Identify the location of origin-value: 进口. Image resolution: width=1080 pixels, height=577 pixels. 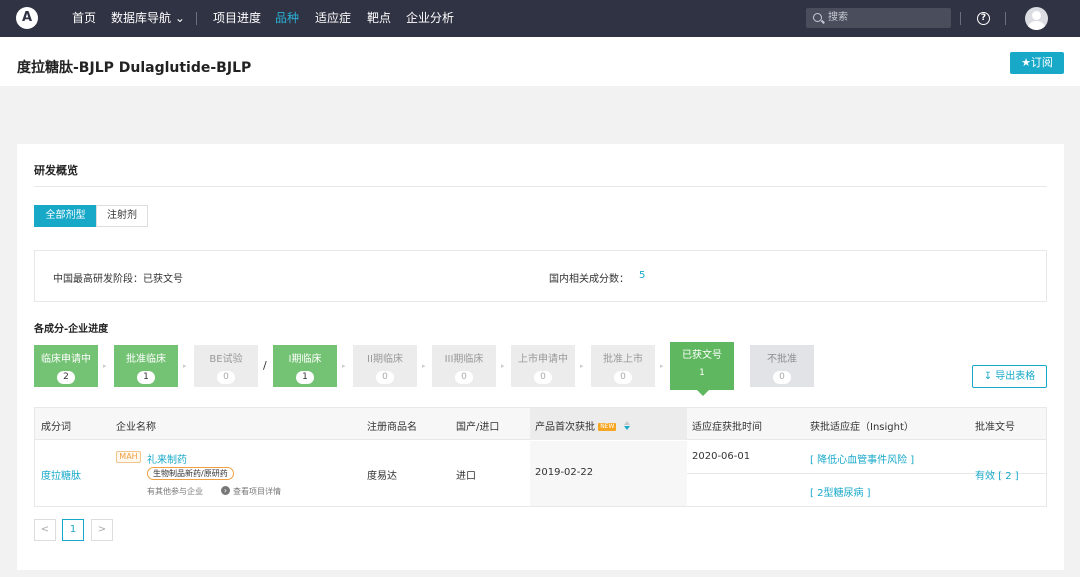
(466, 476).